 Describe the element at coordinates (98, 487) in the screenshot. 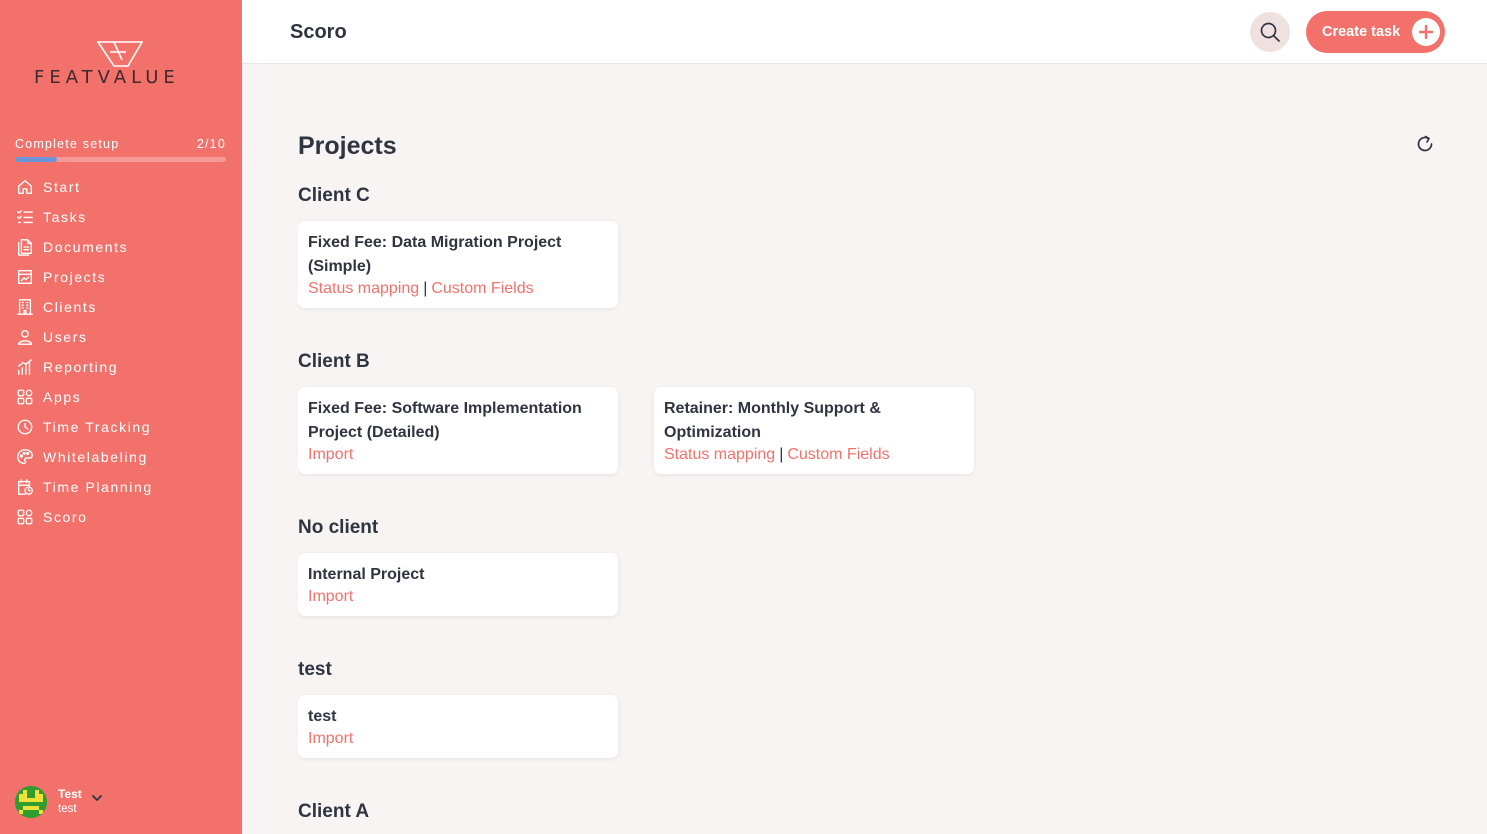

I see `sidebar-item-label: Time Planning` at that location.